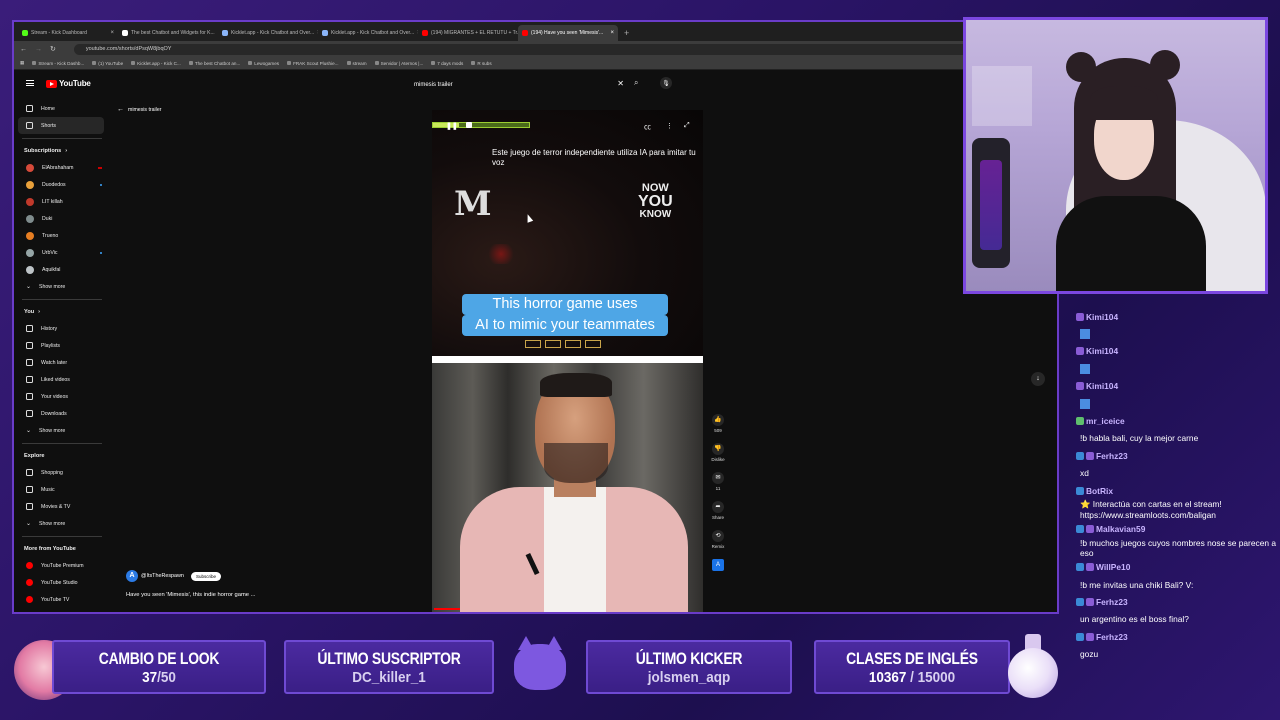 The height and width of the screenshot is (720, 1280). What do you see at coordinates (62, 108) in the screenshot?
I see `sidebar-item-home: Home` at bounding box center [62, 108].